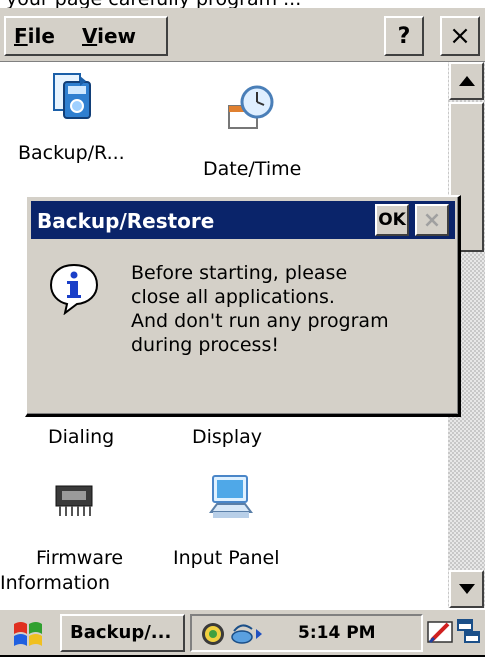 This screenshot has width=485, height=657. Describe the element at coordinates (109, 36) in the screenshot. I see `menu-view: View` at that location.